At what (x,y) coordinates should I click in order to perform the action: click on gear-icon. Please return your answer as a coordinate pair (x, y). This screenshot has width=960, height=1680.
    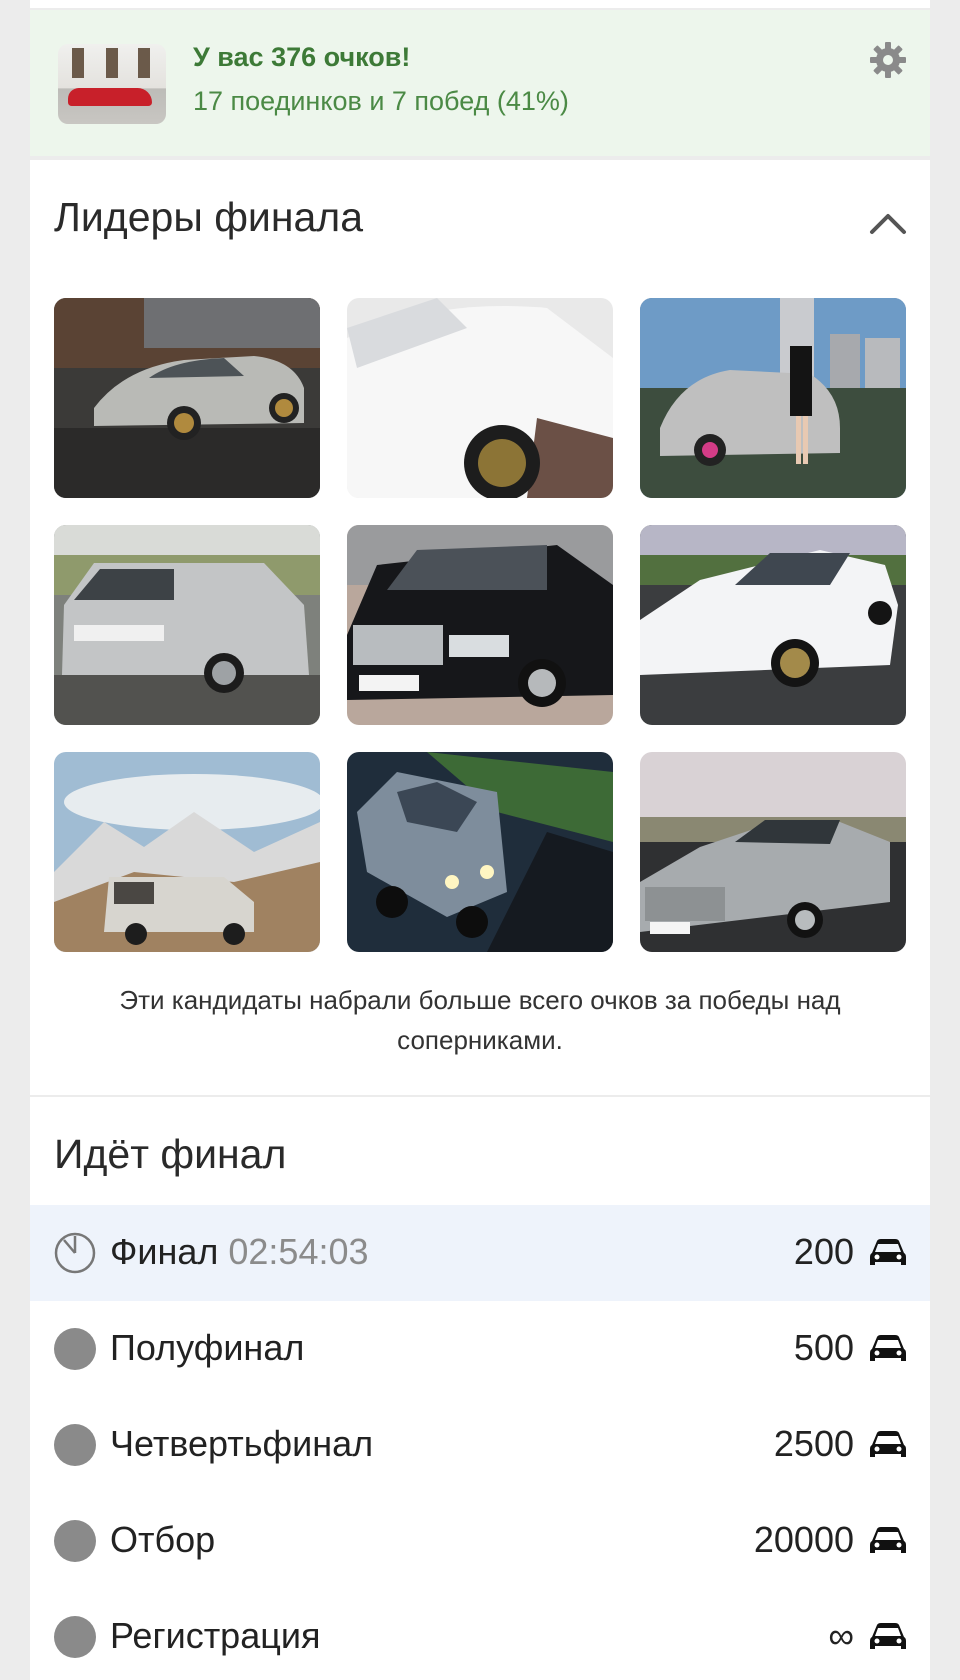
    Looking at the image, I should click on (888, 60).